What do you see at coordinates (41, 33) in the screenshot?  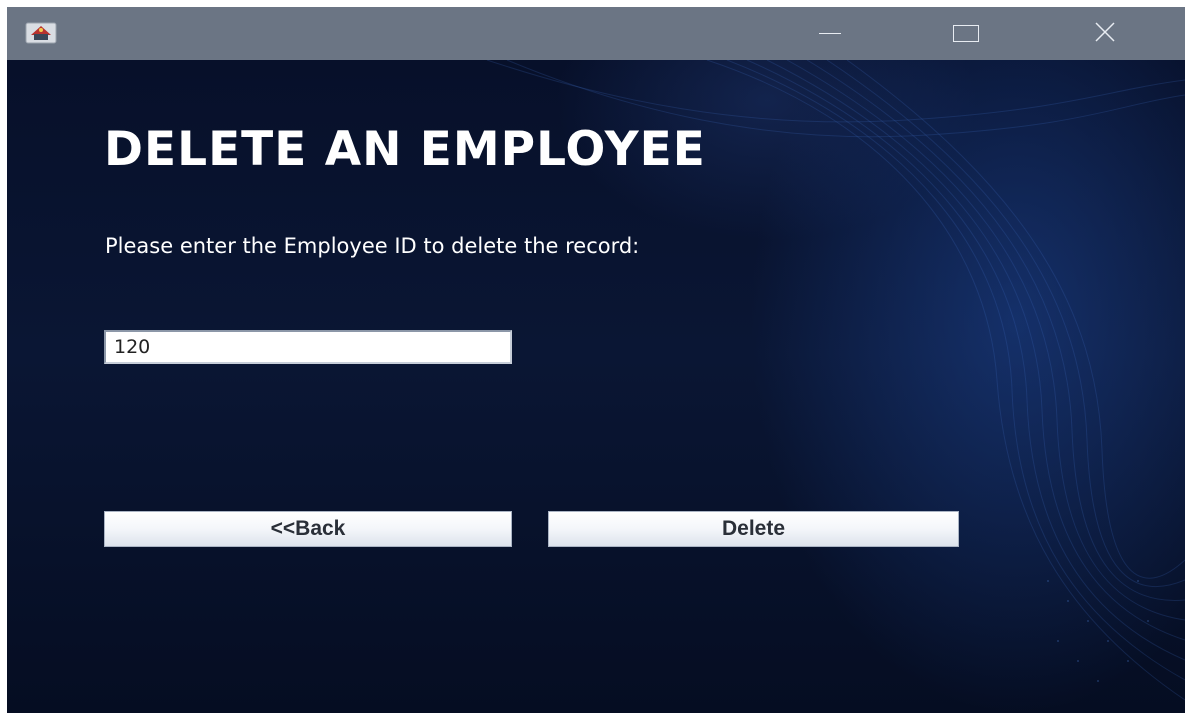 I see `java-cup-icon` at bounding box center [41, 33].